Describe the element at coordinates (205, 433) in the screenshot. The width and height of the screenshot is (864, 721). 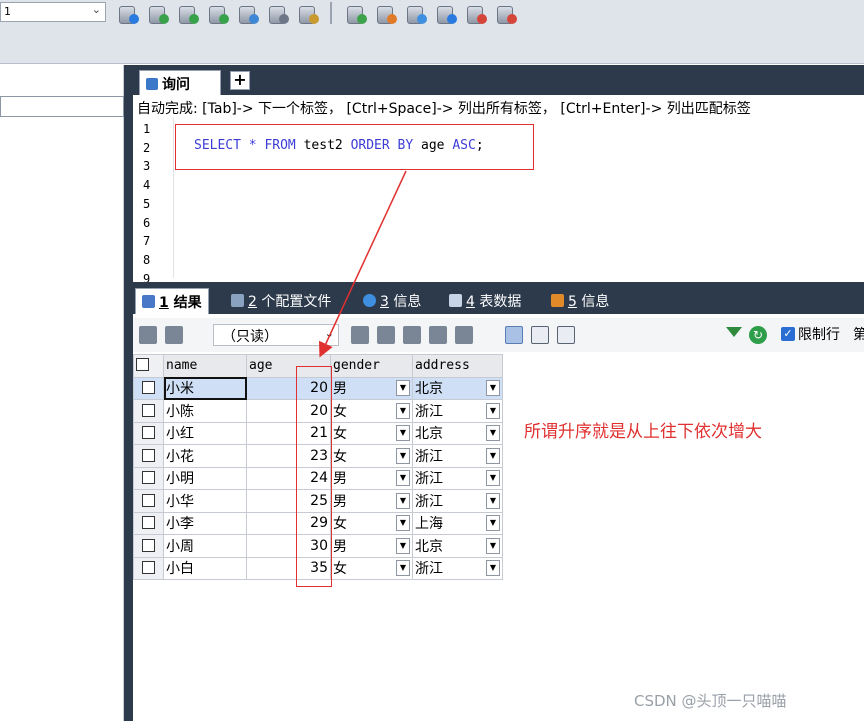
I see `cell-name: 小红` at that location.